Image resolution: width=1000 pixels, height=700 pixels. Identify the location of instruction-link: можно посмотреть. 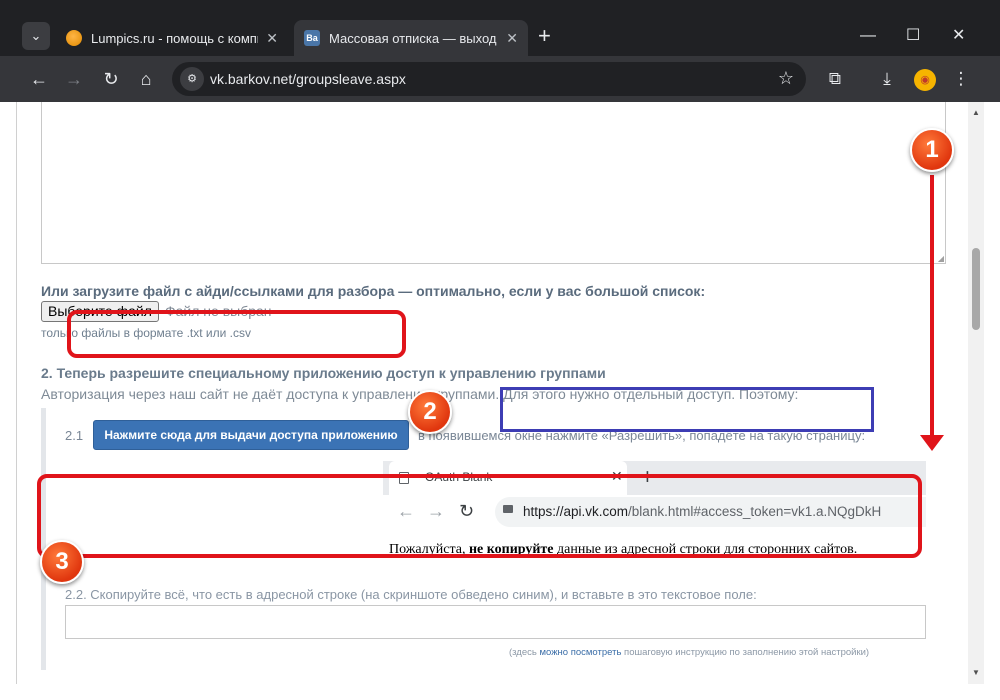
(580, 652).